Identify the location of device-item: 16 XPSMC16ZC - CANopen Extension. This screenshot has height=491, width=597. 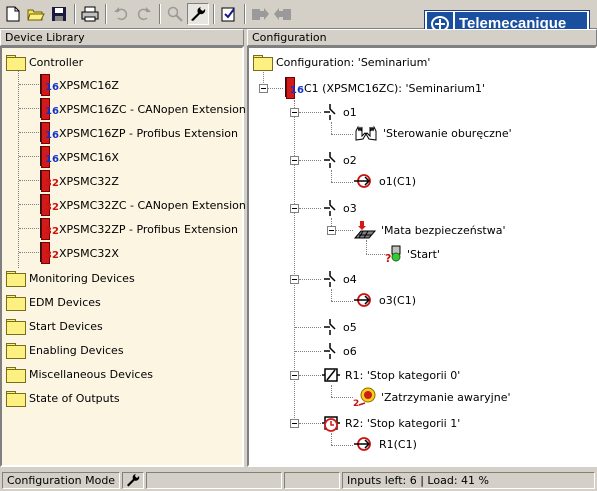
(142, 109).